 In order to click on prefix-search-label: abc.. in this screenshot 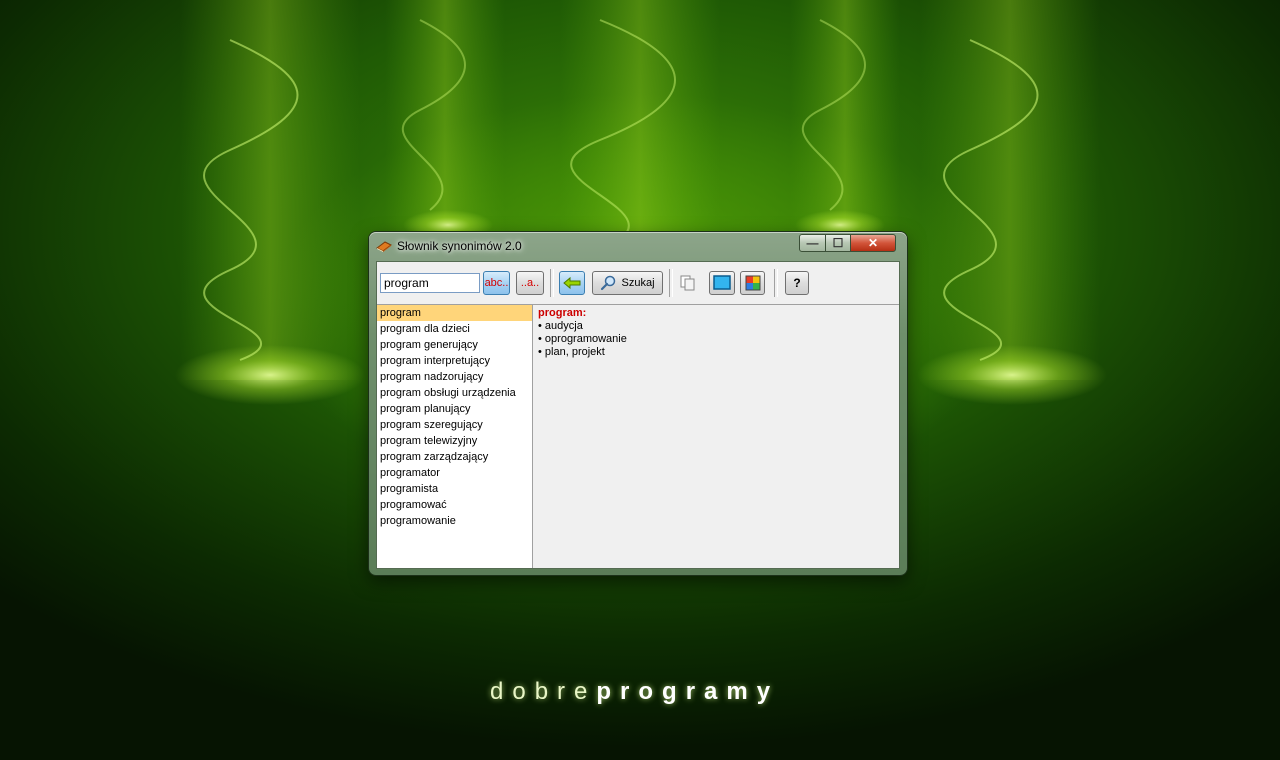, I will do `click(496, 283)`.